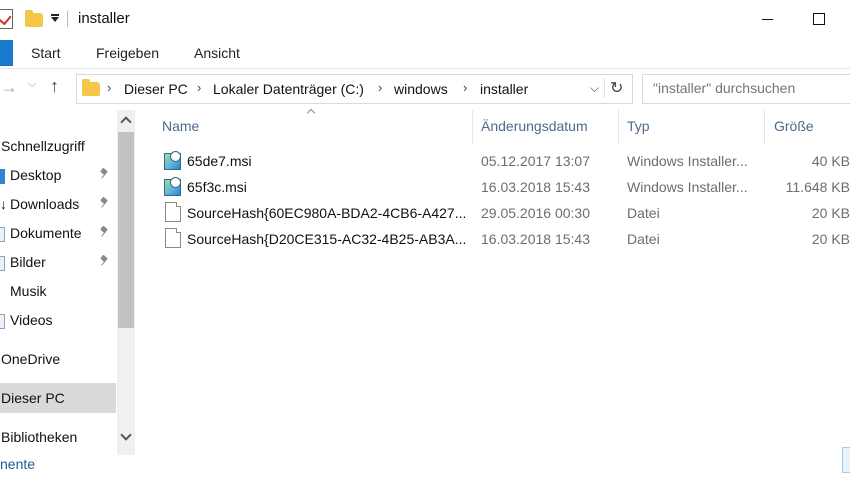 Image resolution: width=850 pixels, height=478 pixels. Describe the element at coordinates (9, 87) in the screenshot. I see `back-arrow-icon: →` at that location.